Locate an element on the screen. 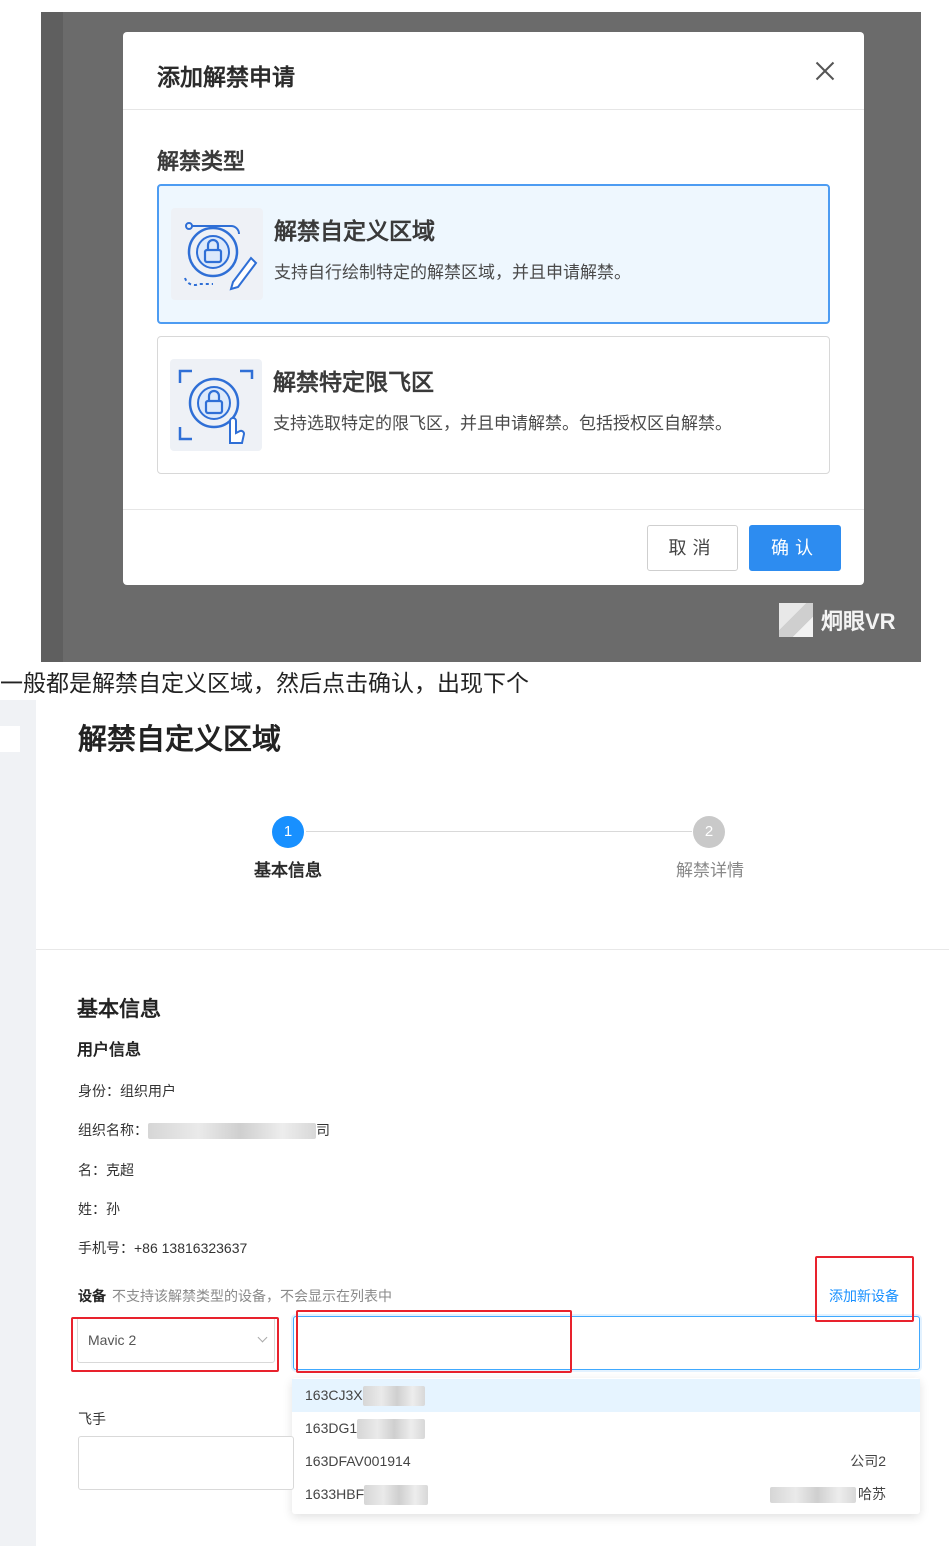 The height and width of the screenshot is (1546, 949). dropdown-option: 163DG1 is located at coordinates (606, 1428).